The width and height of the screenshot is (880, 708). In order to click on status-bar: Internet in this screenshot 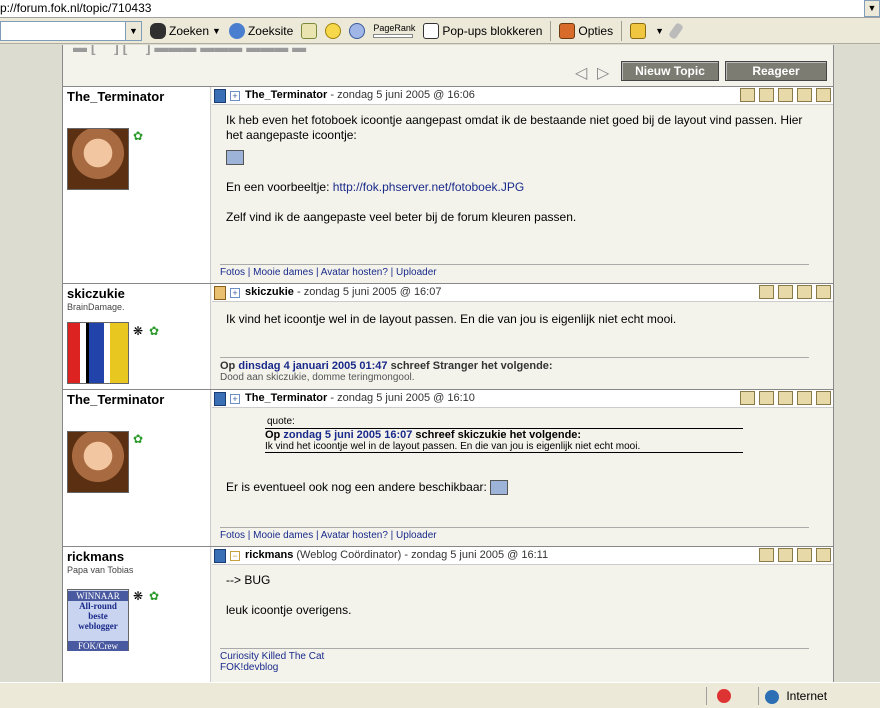, I will do `click(440, 695)`.